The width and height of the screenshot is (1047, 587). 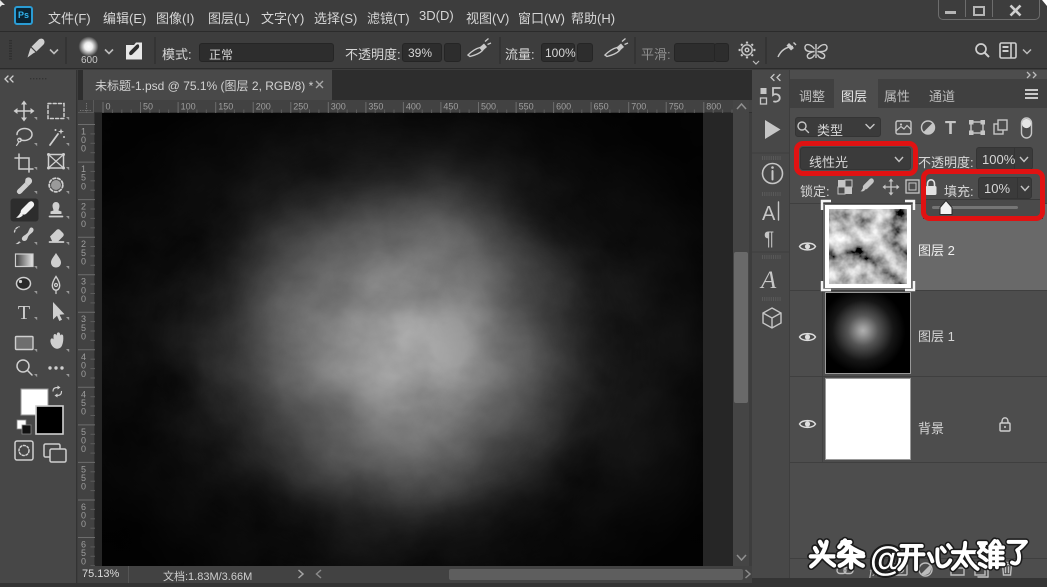 I want to click on svg-text: 300, so click(x=338, y=107).